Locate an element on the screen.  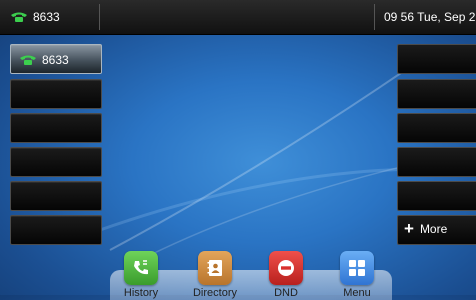
directory-icon is located at coordinates (214, 268).